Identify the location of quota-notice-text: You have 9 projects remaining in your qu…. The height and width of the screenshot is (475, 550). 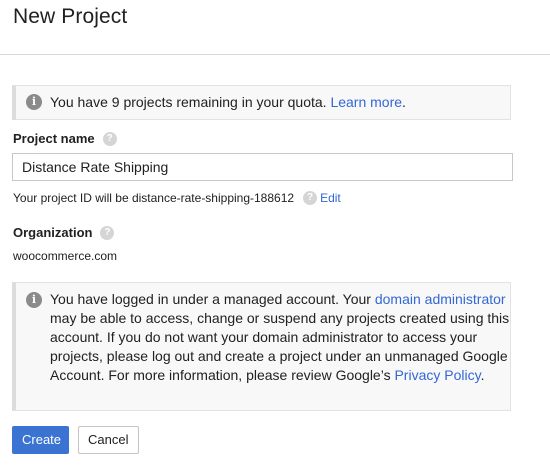
(228, 102).